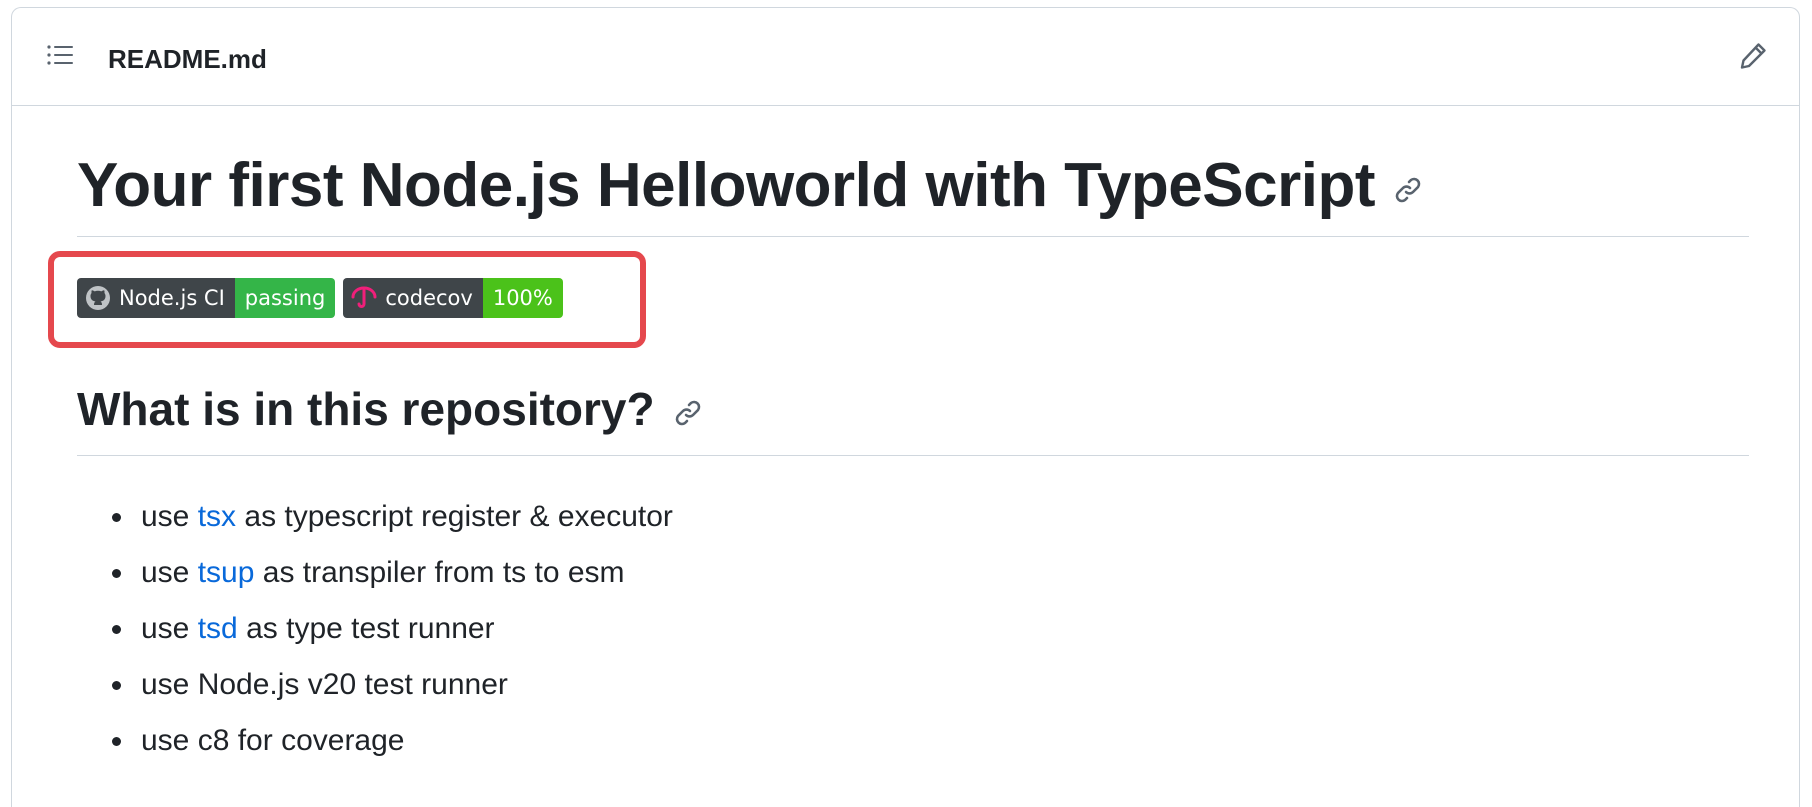 The height and width of the screenshot is (807, 1812). I want to click on badge-status: 100%, so click(522, 298).